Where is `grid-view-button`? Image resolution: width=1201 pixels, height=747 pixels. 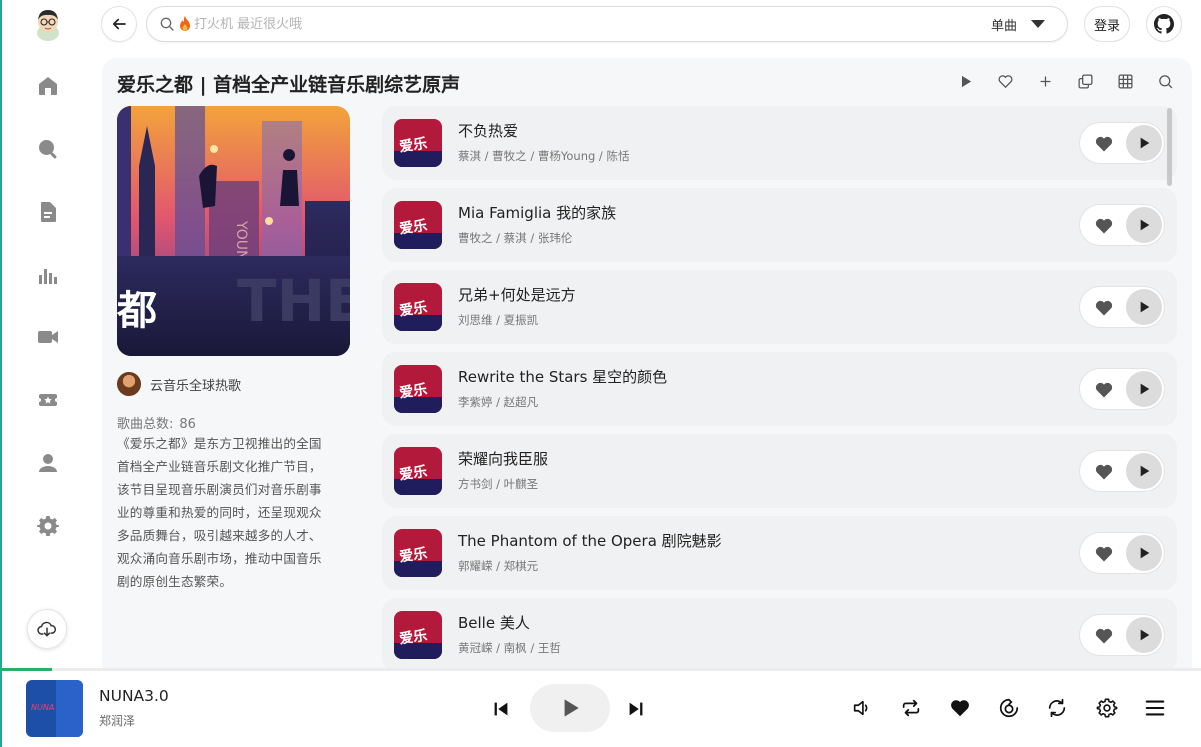
grid-view-button is located at coordinates (1125, 81).